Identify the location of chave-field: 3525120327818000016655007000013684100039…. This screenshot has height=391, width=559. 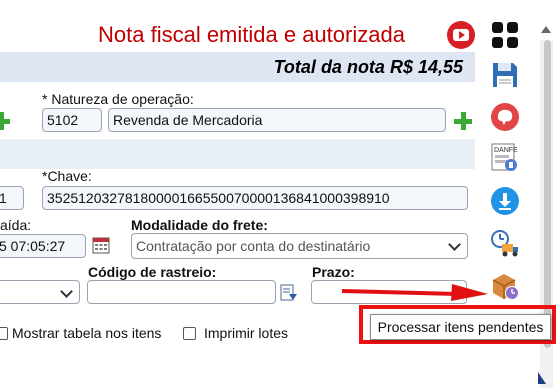
(255, 198).